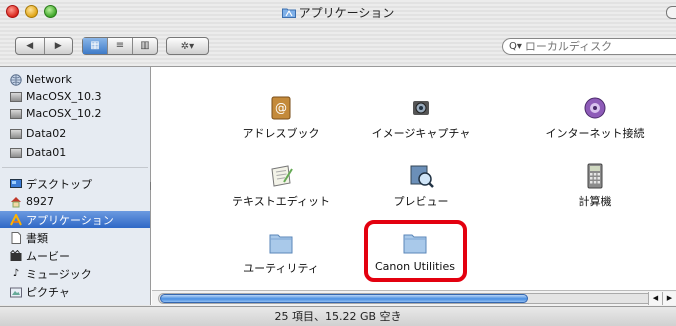  I want to click on app-calculator: 計算機, so click(595, 186).